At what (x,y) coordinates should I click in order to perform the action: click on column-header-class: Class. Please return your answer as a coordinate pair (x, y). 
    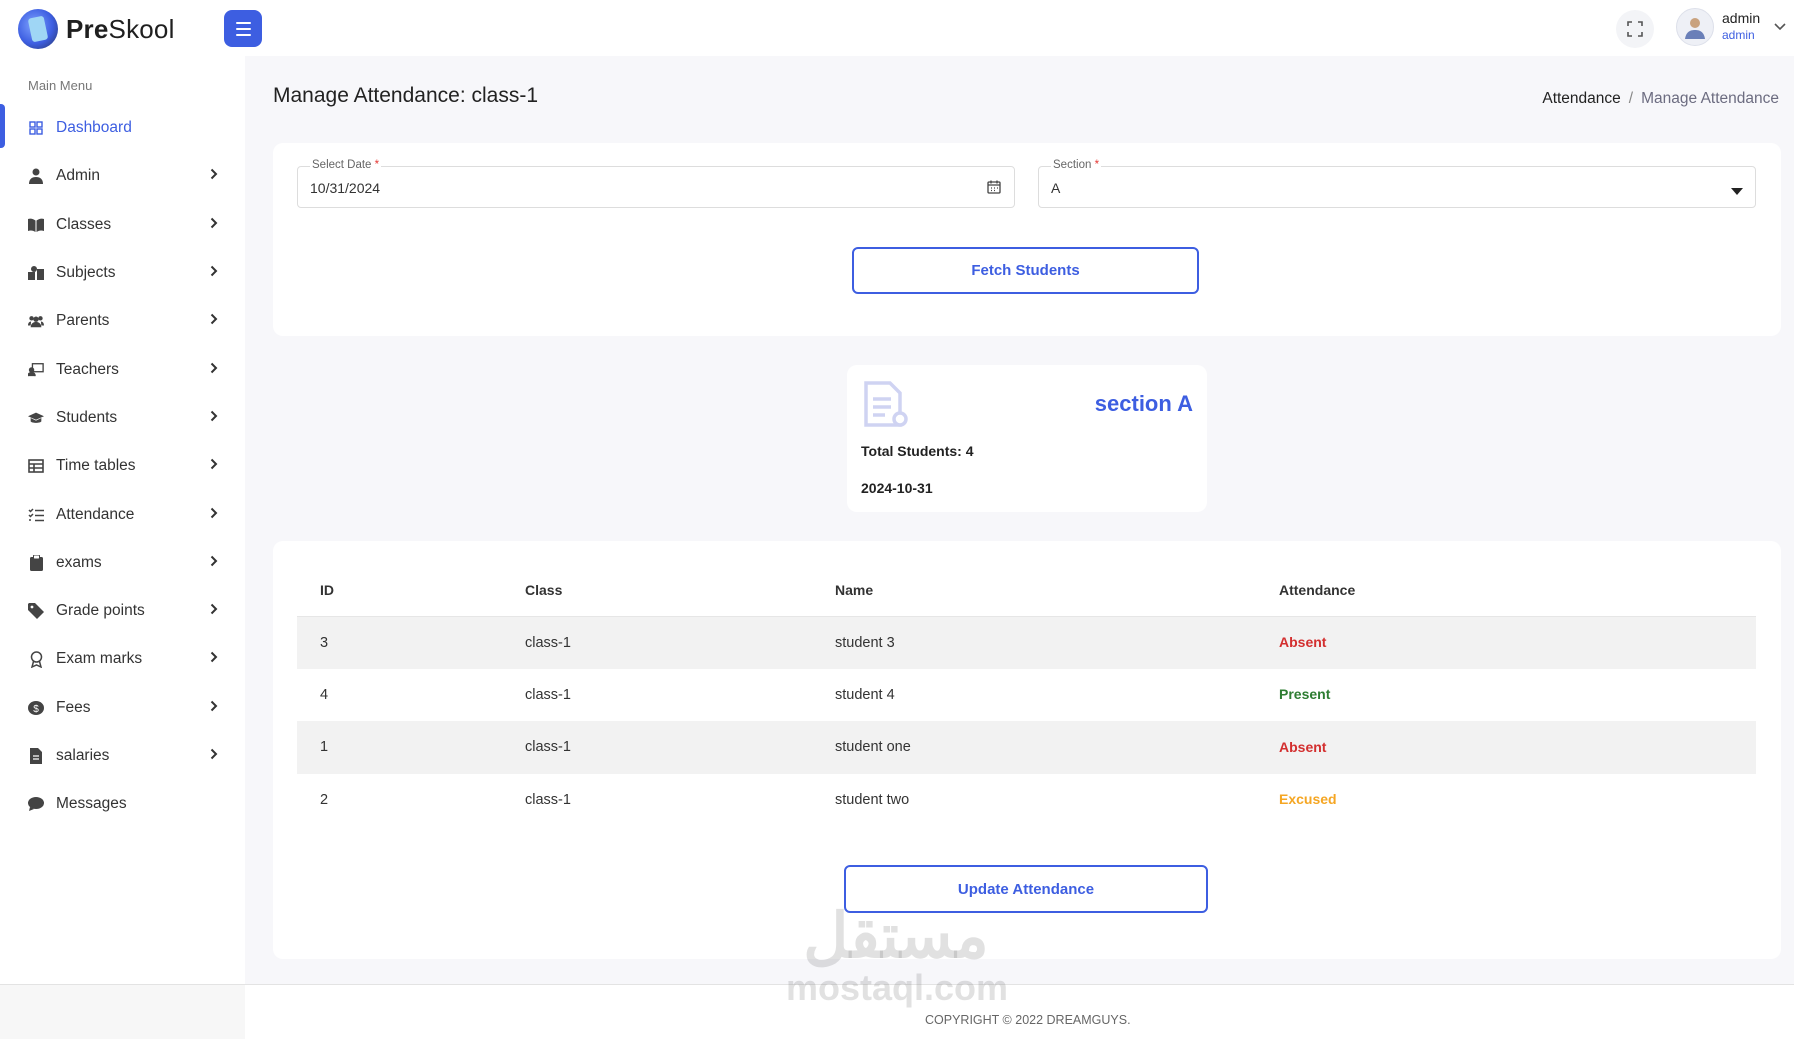
    Looking at the image, I should click on (657, 591).